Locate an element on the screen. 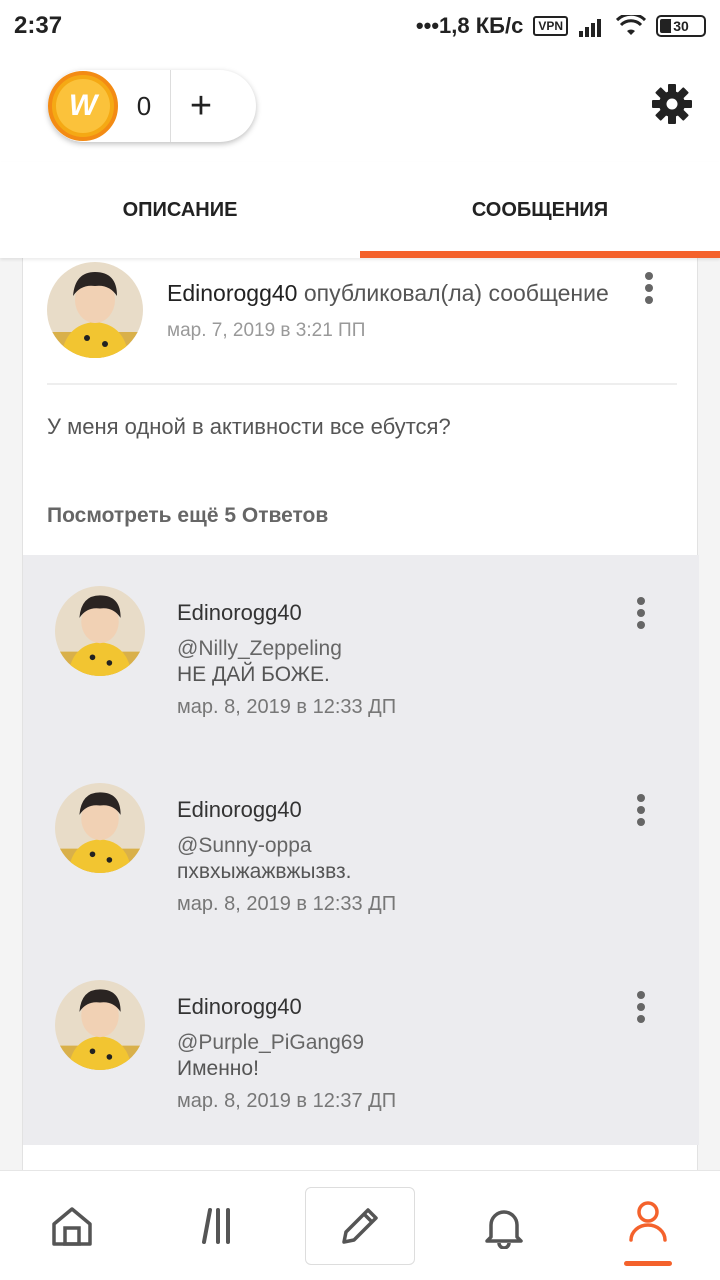  reply-mention: @Nilly_Zeppeling is located at coordinates (259, 649).